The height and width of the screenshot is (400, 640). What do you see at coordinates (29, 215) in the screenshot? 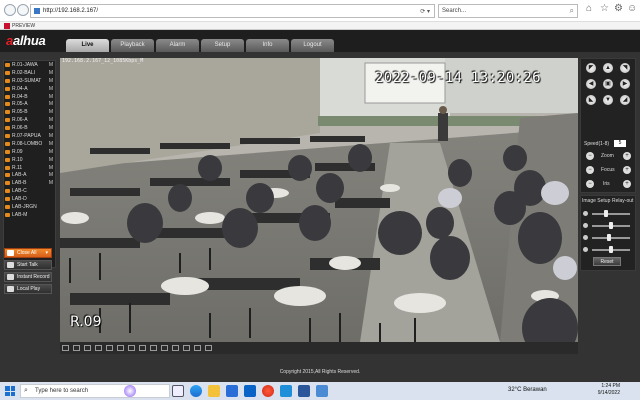
I see `camera-list-item: LAB-M` at bounding box center [29, 215].